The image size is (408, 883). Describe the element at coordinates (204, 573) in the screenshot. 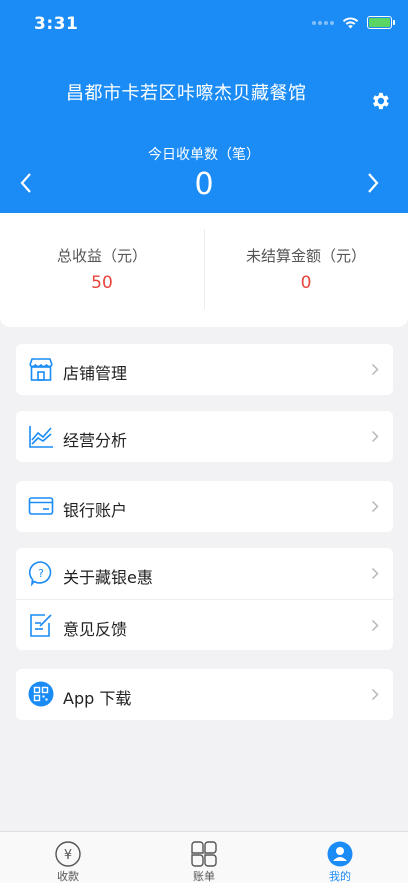

I see `menu-item-about: ? 关于藏银e惠` at that location.